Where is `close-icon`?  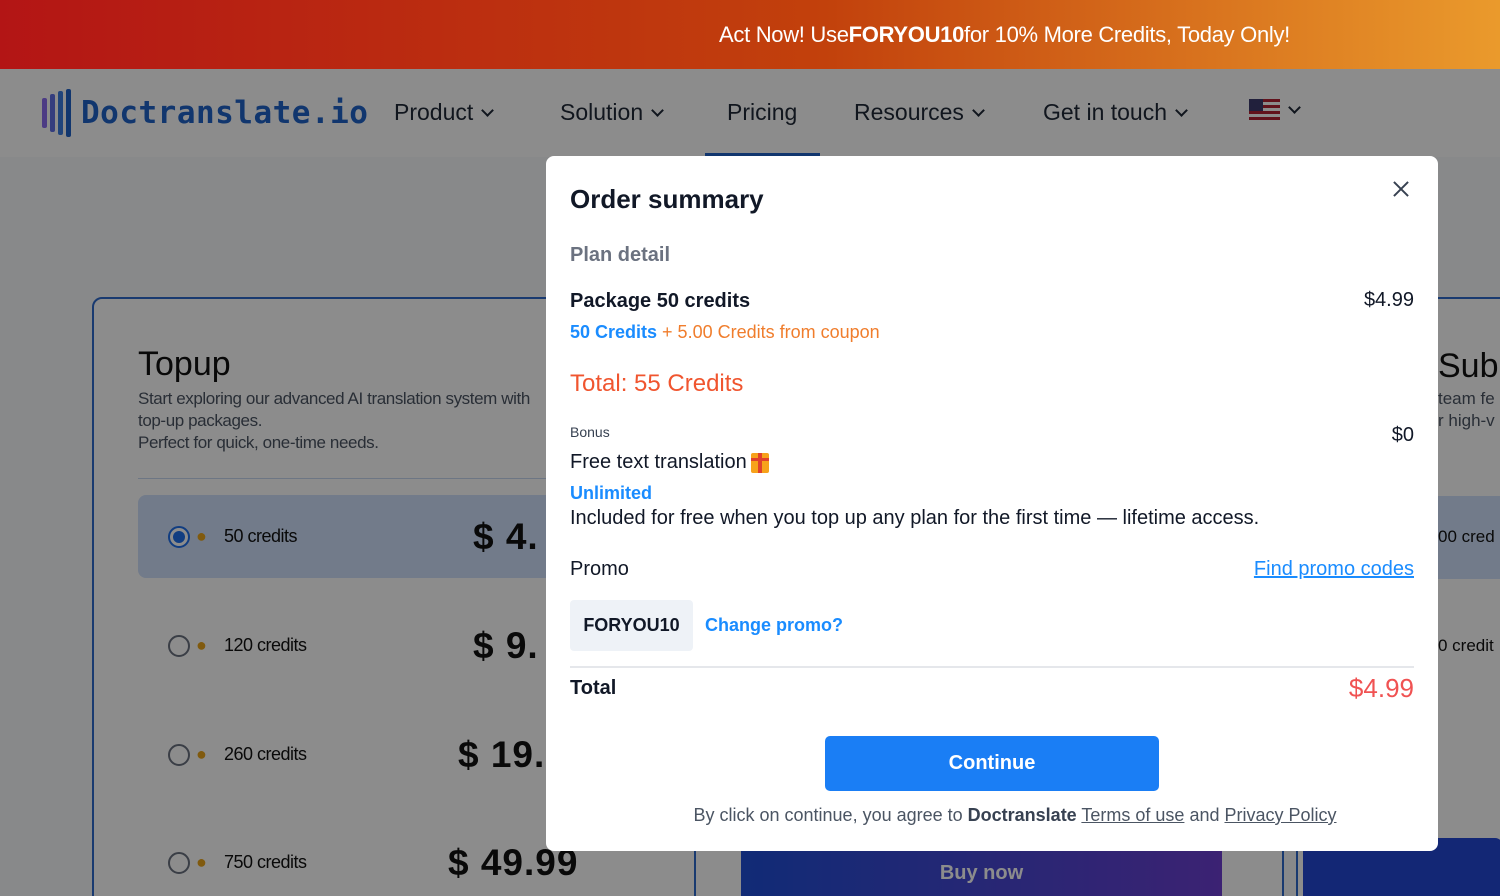
close-icon is located at coordinates (1401, 189).